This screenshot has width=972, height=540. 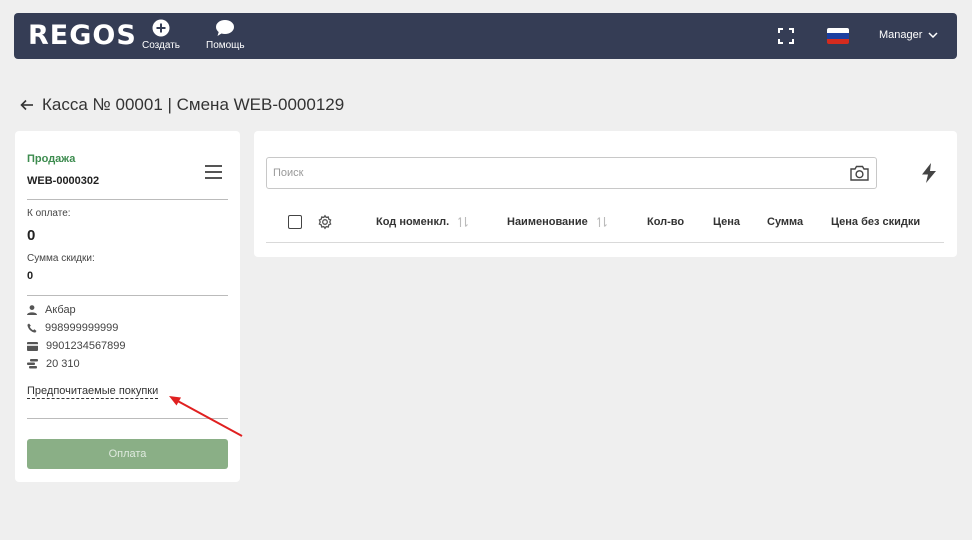 I want to click on create-button: Создать, so click(x=161, y=35).